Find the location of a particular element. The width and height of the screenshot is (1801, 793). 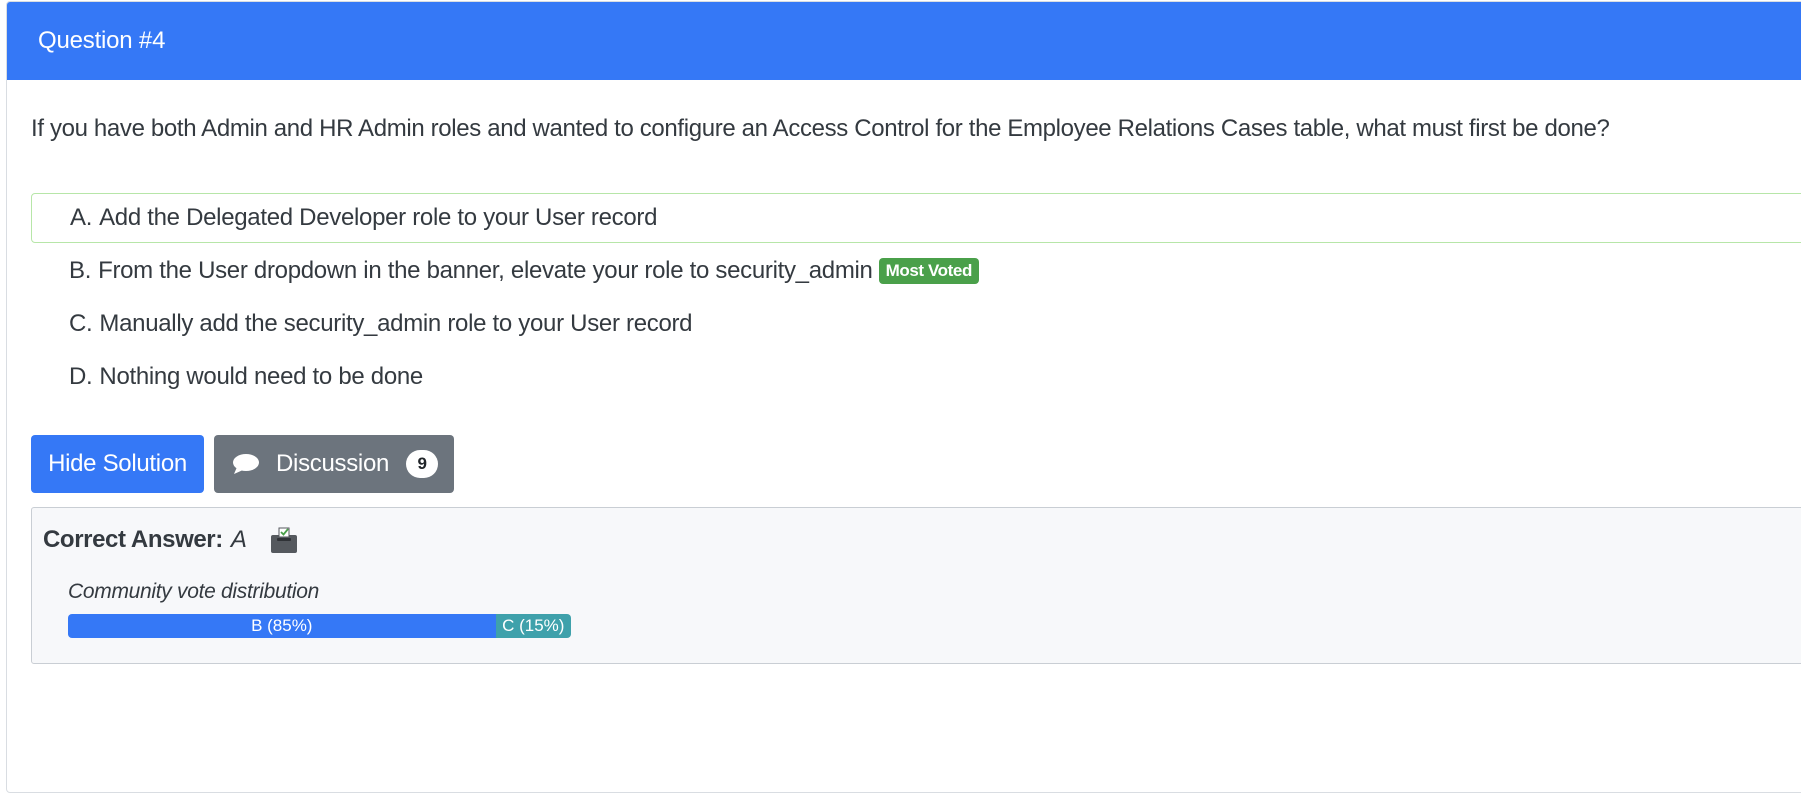

correct-answer-line: Correct Answer: A is located at coordinates (171, 540).